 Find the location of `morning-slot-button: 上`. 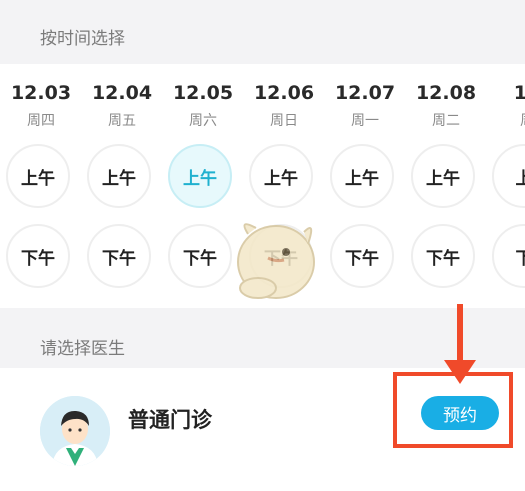

morning-slot-button: 上 is located at coordinates (508, 176).